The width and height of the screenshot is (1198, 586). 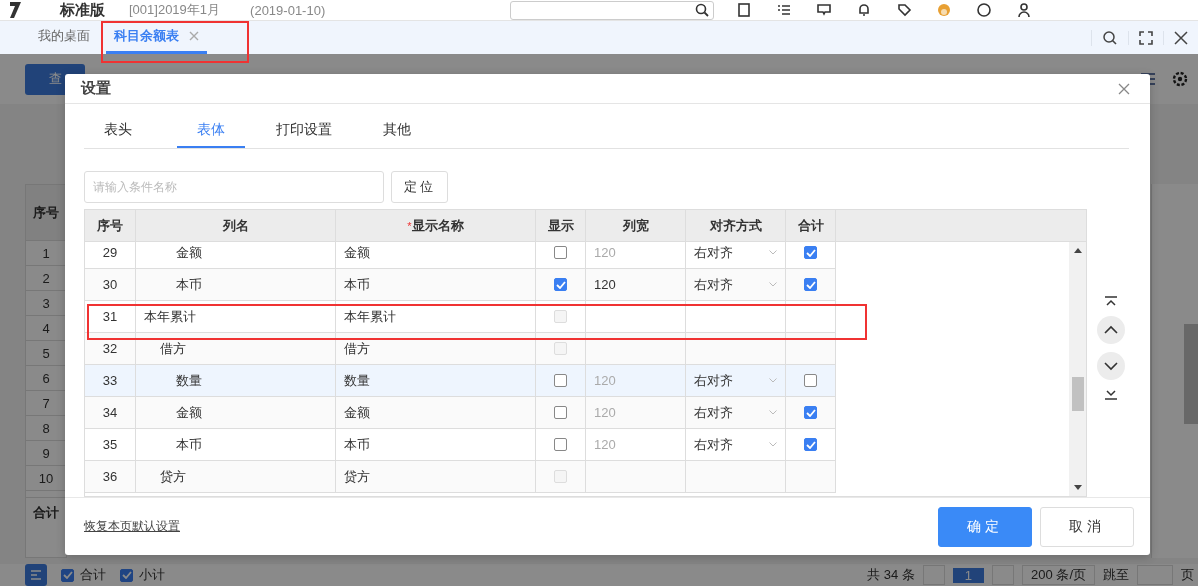 I want to click on search-icon, so click(x=702, y=10).